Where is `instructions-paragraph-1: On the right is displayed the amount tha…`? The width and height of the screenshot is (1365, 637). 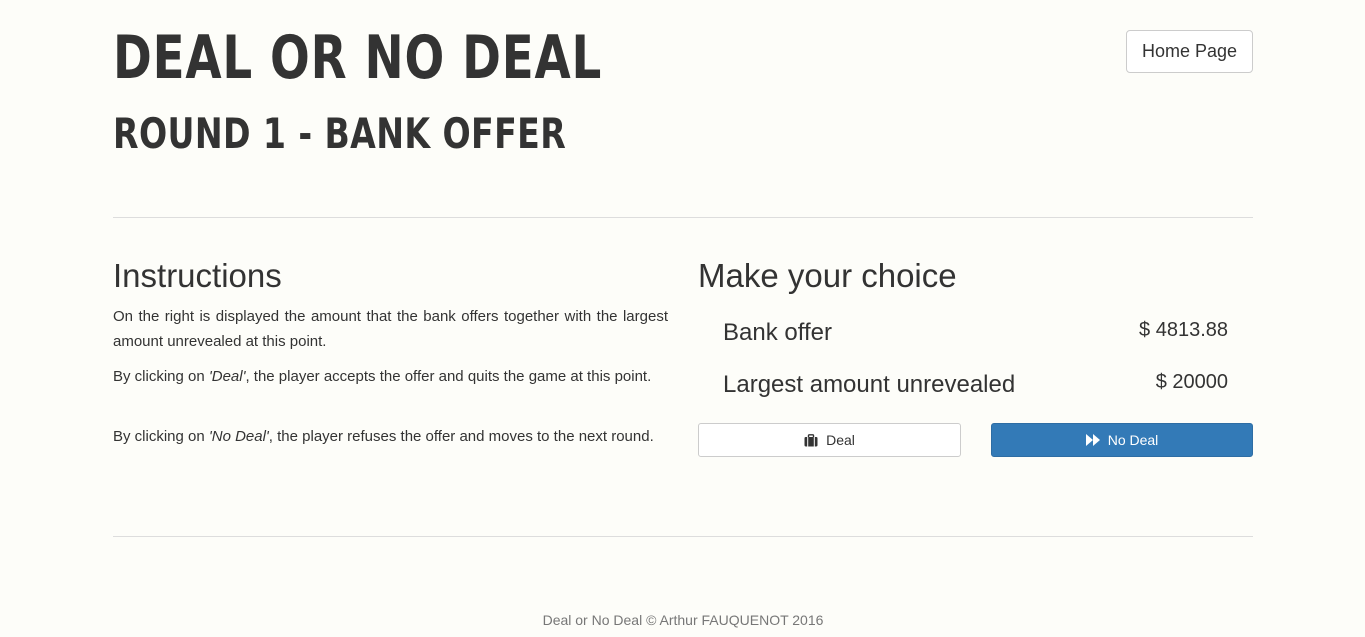
instructions-paragraph-1: On the right is displayed the amount tha… is located at coordinates (390, 329).